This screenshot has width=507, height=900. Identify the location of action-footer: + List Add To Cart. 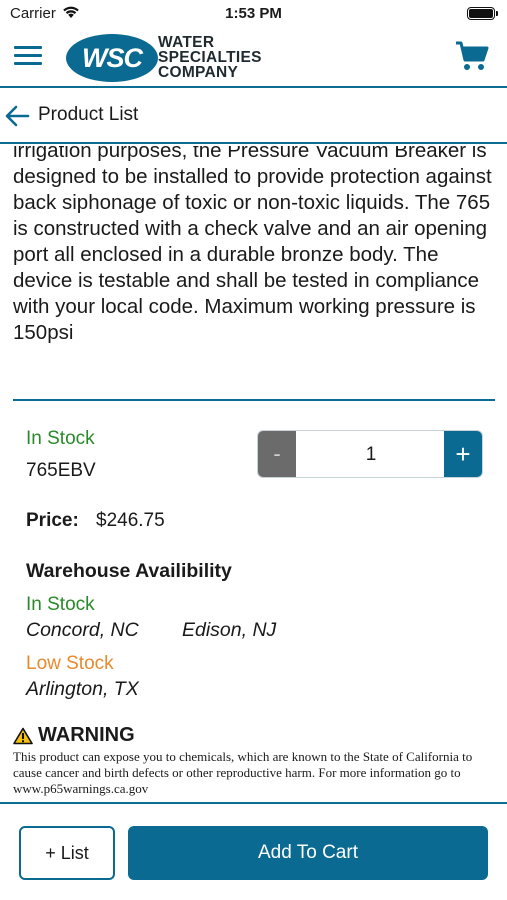
(253, 851).